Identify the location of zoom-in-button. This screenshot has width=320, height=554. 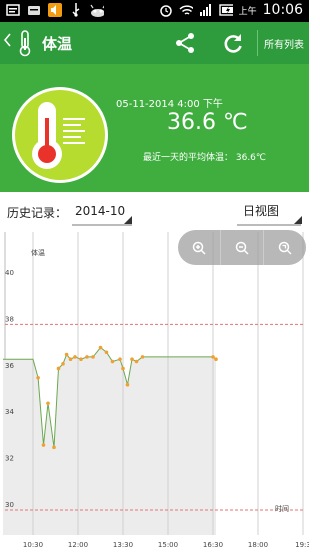
(199, 247).